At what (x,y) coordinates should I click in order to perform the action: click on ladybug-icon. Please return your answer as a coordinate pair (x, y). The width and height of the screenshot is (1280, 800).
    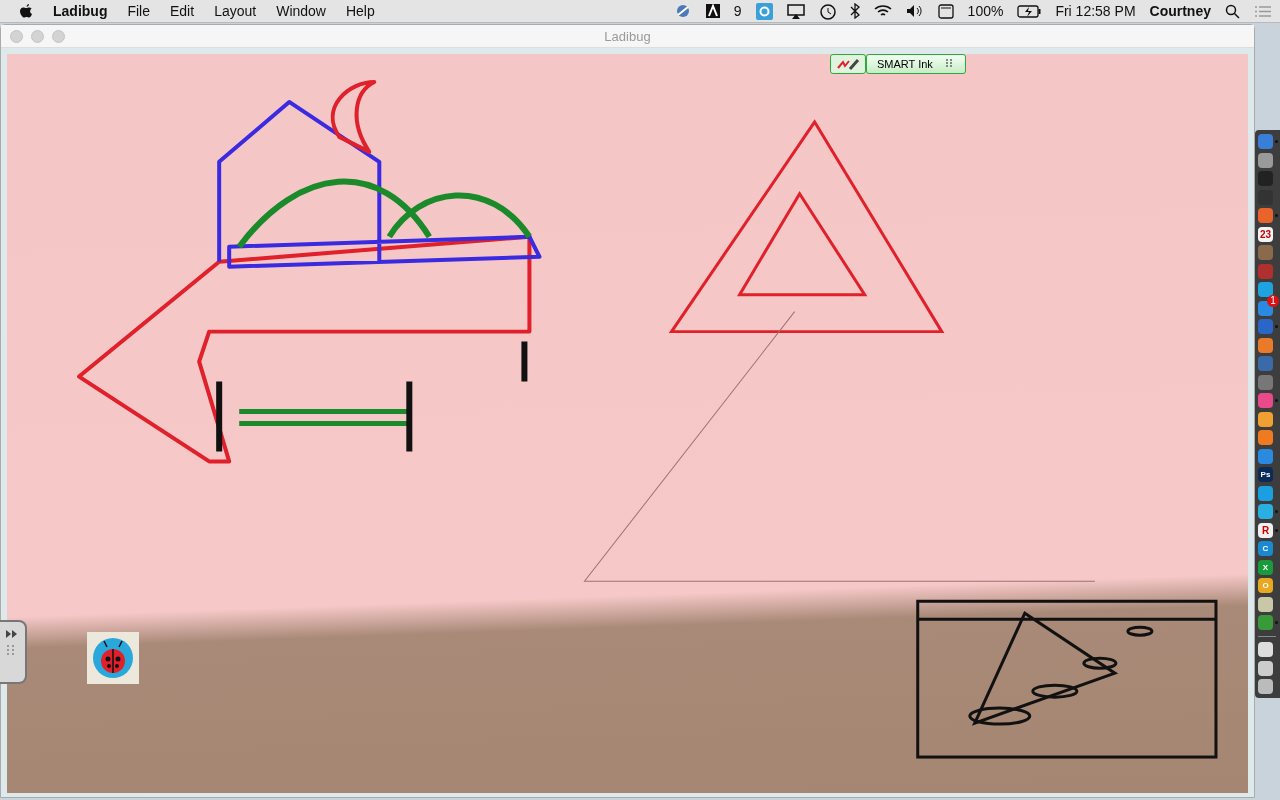
    Looking at the image, I should click on (113, 658).